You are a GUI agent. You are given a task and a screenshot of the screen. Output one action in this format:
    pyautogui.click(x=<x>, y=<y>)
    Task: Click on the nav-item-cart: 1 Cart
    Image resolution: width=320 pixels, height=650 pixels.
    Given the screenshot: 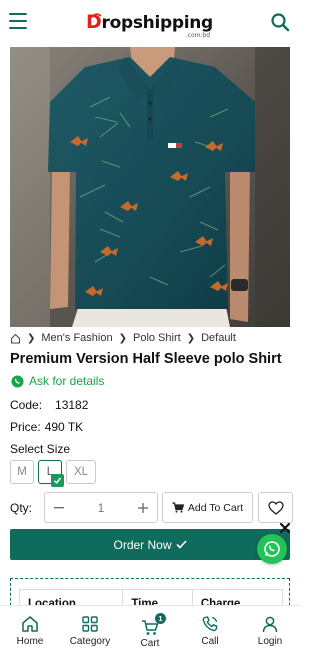 What is the action you would take?
    pyautogui.click(x=150, y=628)
    